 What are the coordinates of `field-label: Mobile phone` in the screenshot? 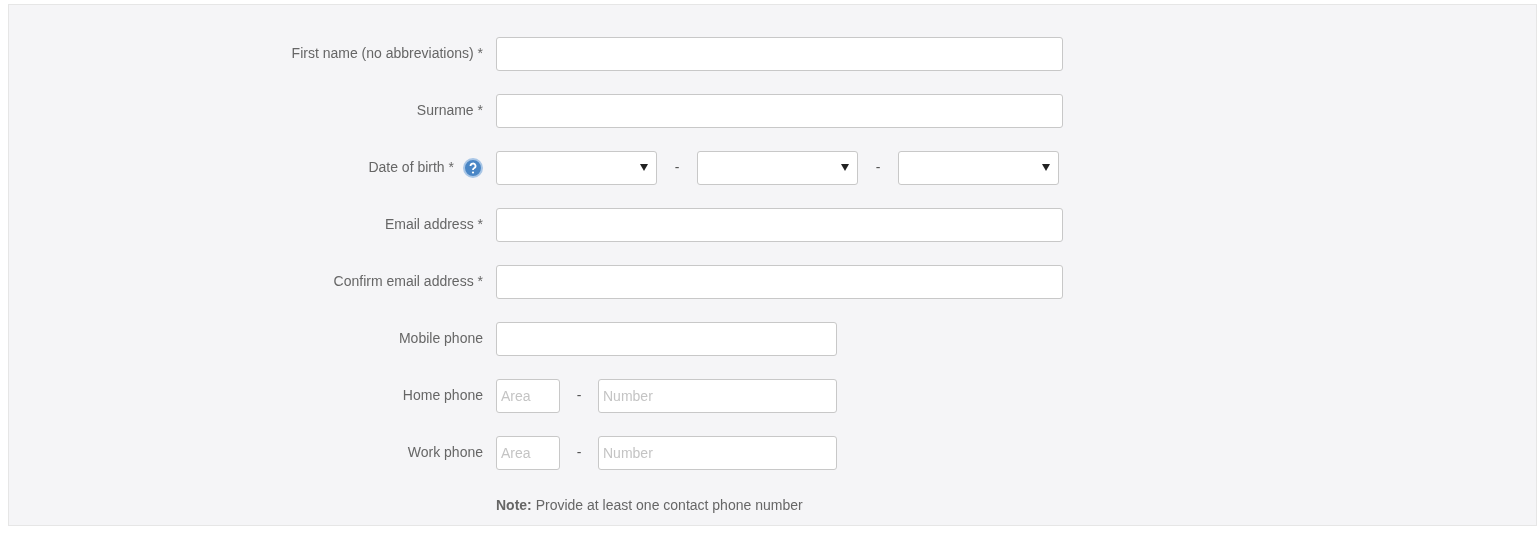 It's located at (440, 338).